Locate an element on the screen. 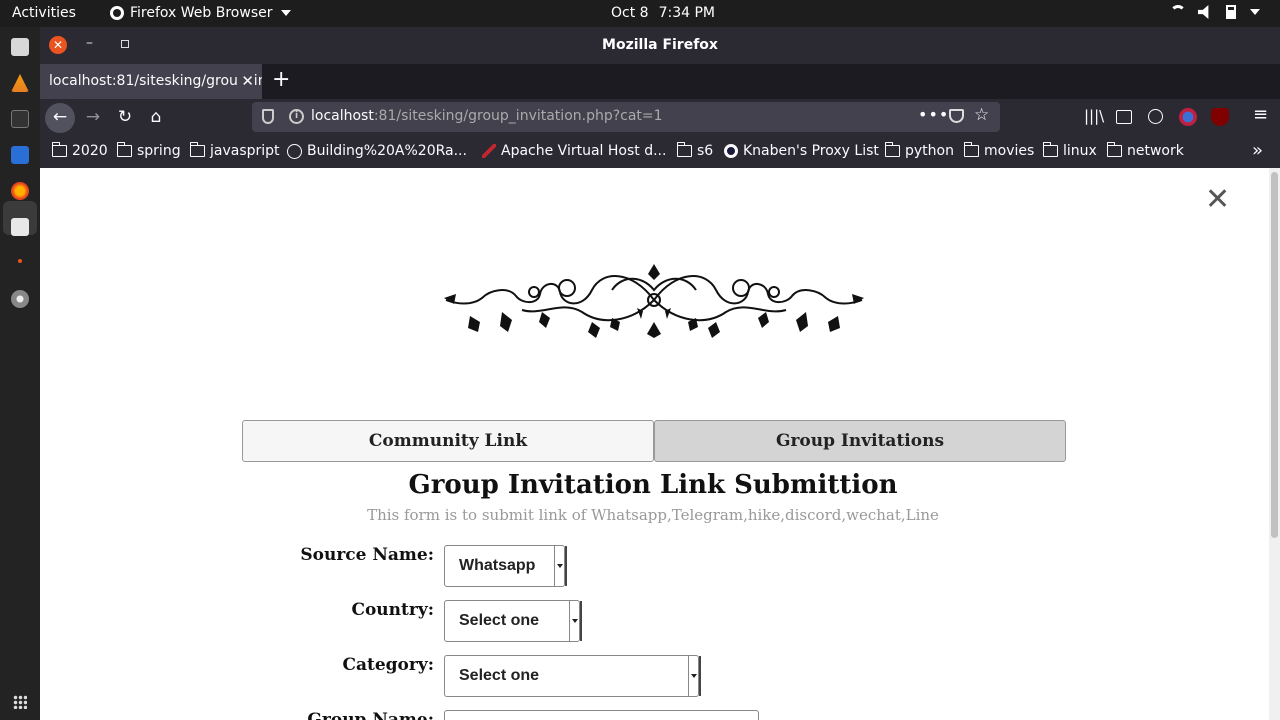 The height and width of the screenshot is (720, 1280). app-menu-label: Firefox Web Browser is located at coordinates (201, 13).